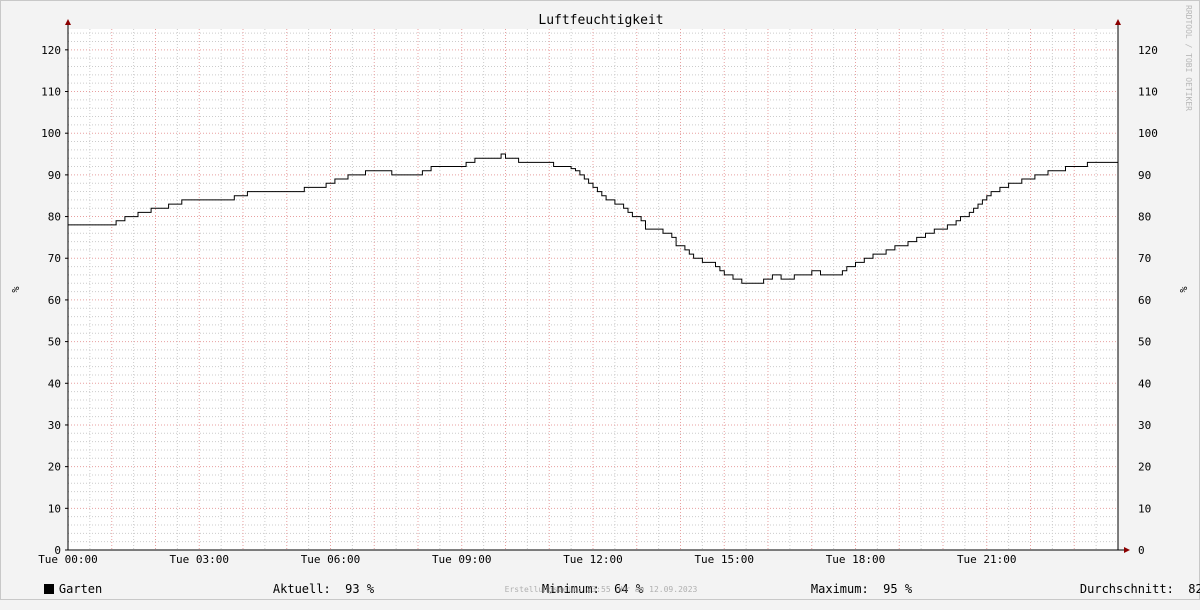 This screenshot has width=1200, height=610. I want to click on y-axis-label-right: %, so click(1182, 289).